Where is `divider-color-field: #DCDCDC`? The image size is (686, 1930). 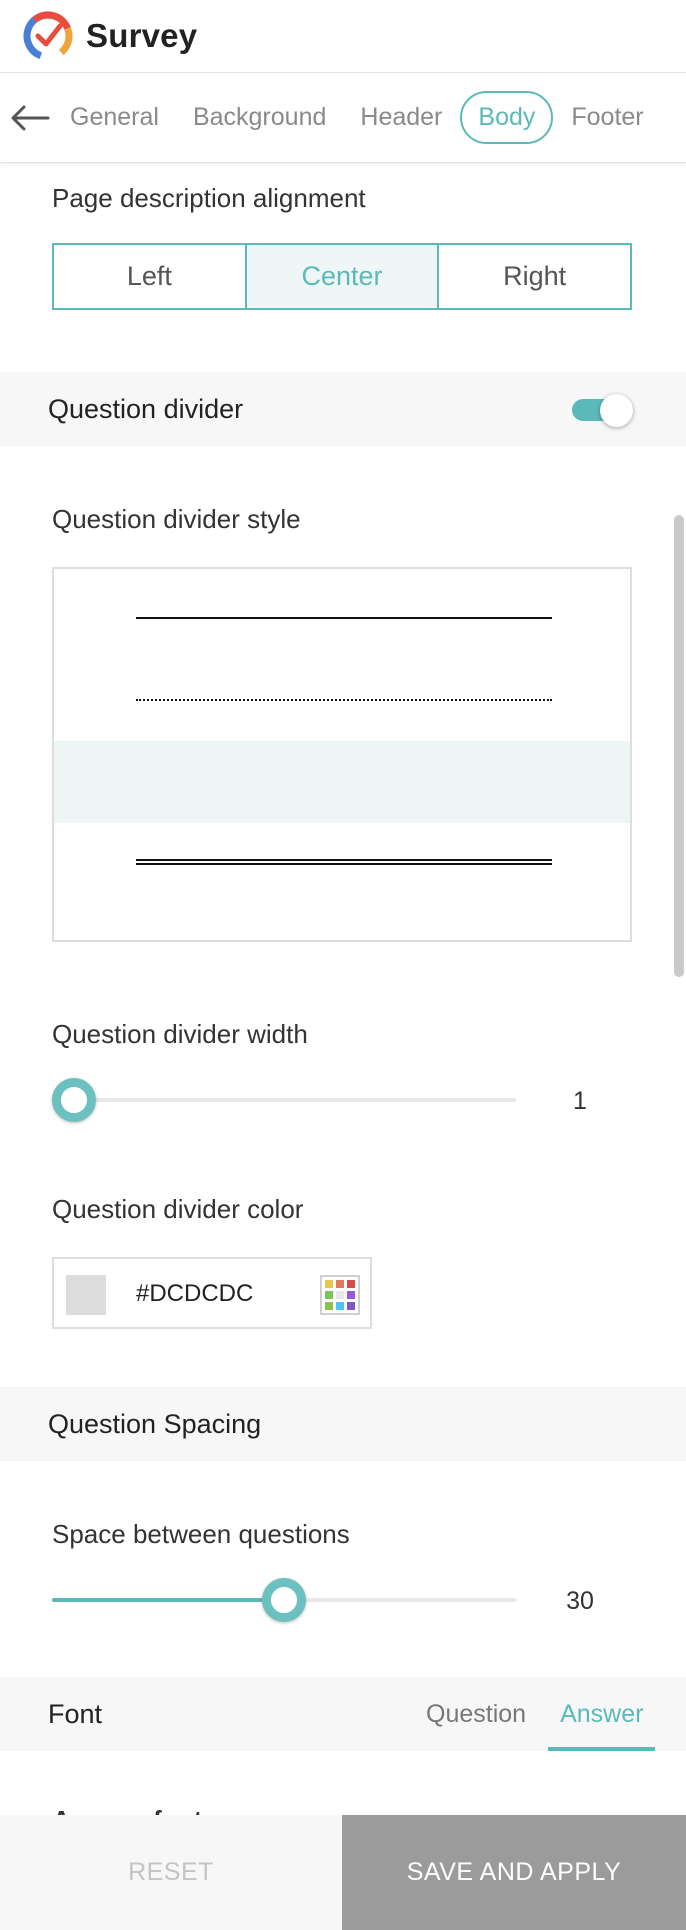 divider-color-field: #DCDCDC is located at coordinates (212, 1293).